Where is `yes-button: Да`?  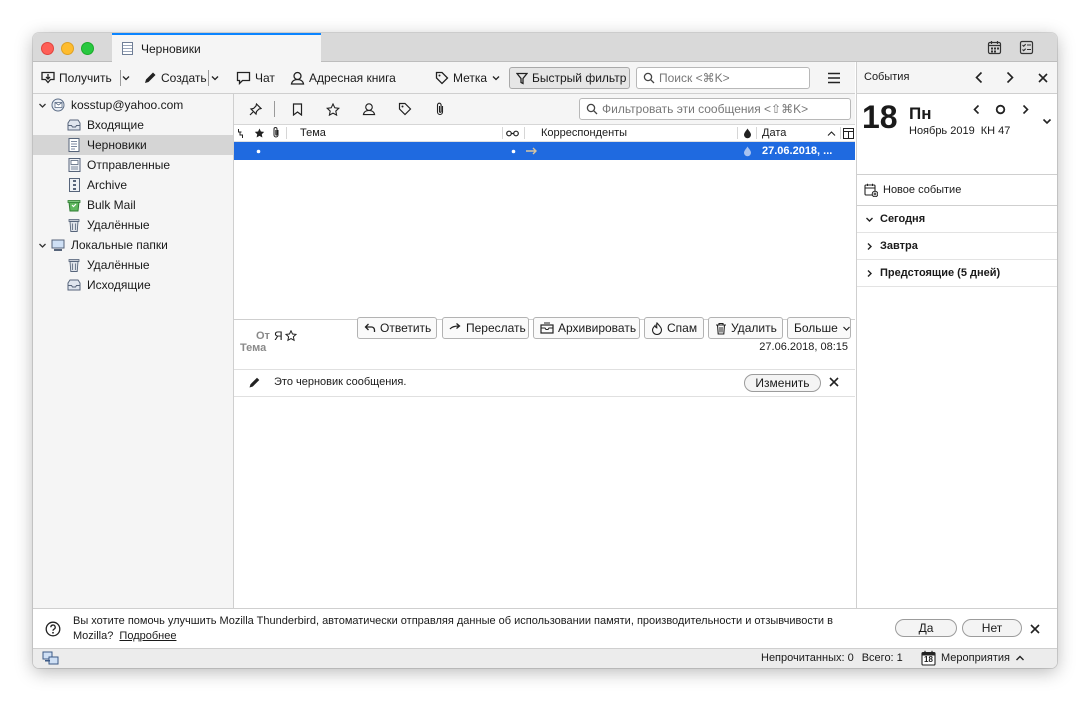
yes-button: Да is located at coordinates (926, 628).